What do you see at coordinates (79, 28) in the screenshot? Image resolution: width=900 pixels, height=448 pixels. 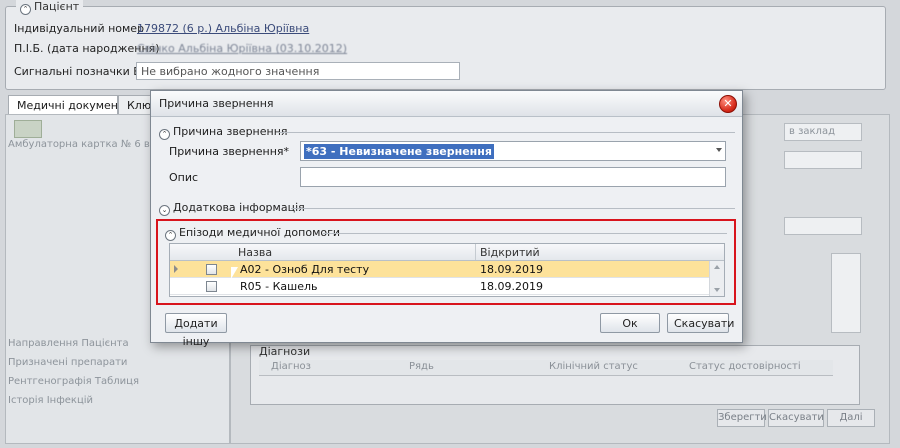 I see `patient-id-label: Індивідуальний номер` at bounding box center [79, 28].